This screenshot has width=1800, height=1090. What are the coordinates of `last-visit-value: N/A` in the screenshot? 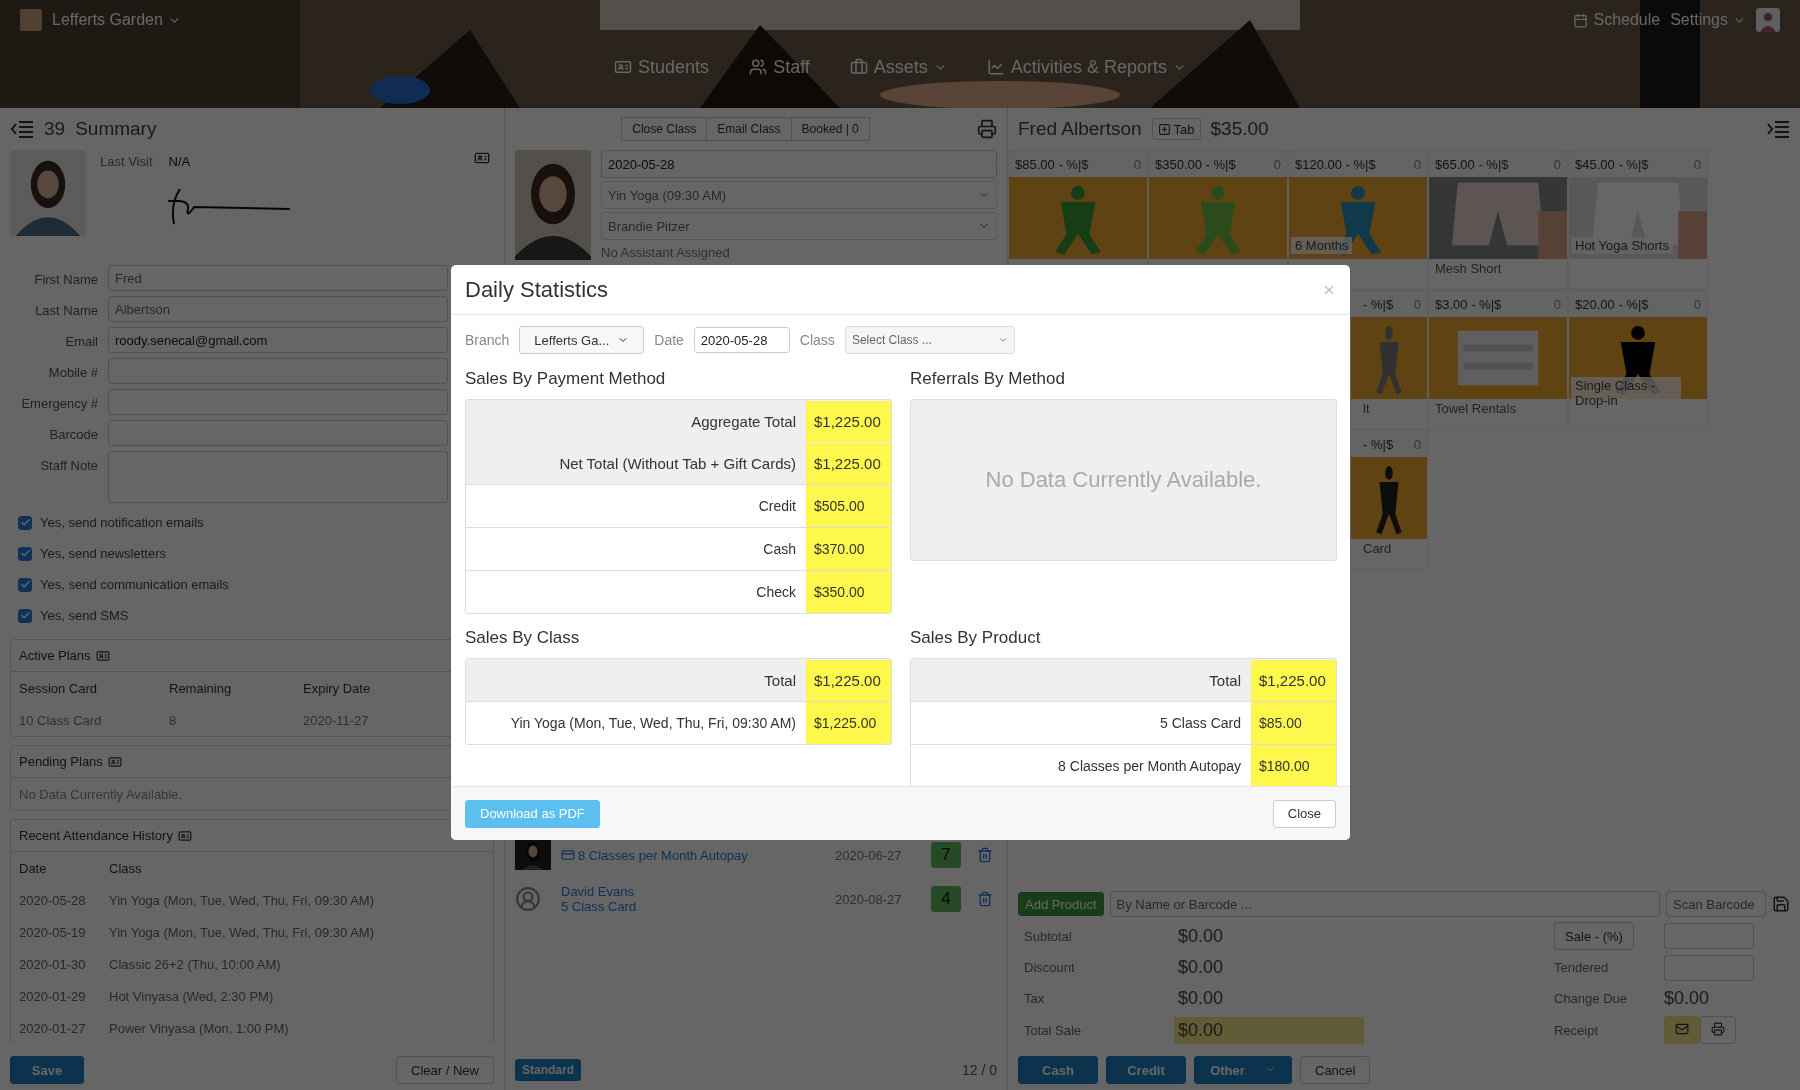 It's located at (179, 161).